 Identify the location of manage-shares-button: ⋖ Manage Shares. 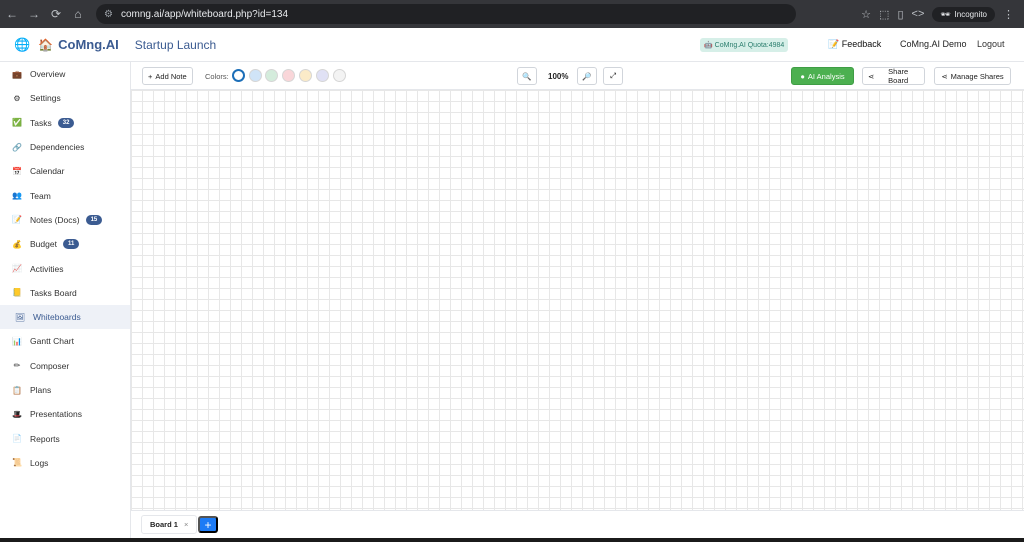
(972, 76).